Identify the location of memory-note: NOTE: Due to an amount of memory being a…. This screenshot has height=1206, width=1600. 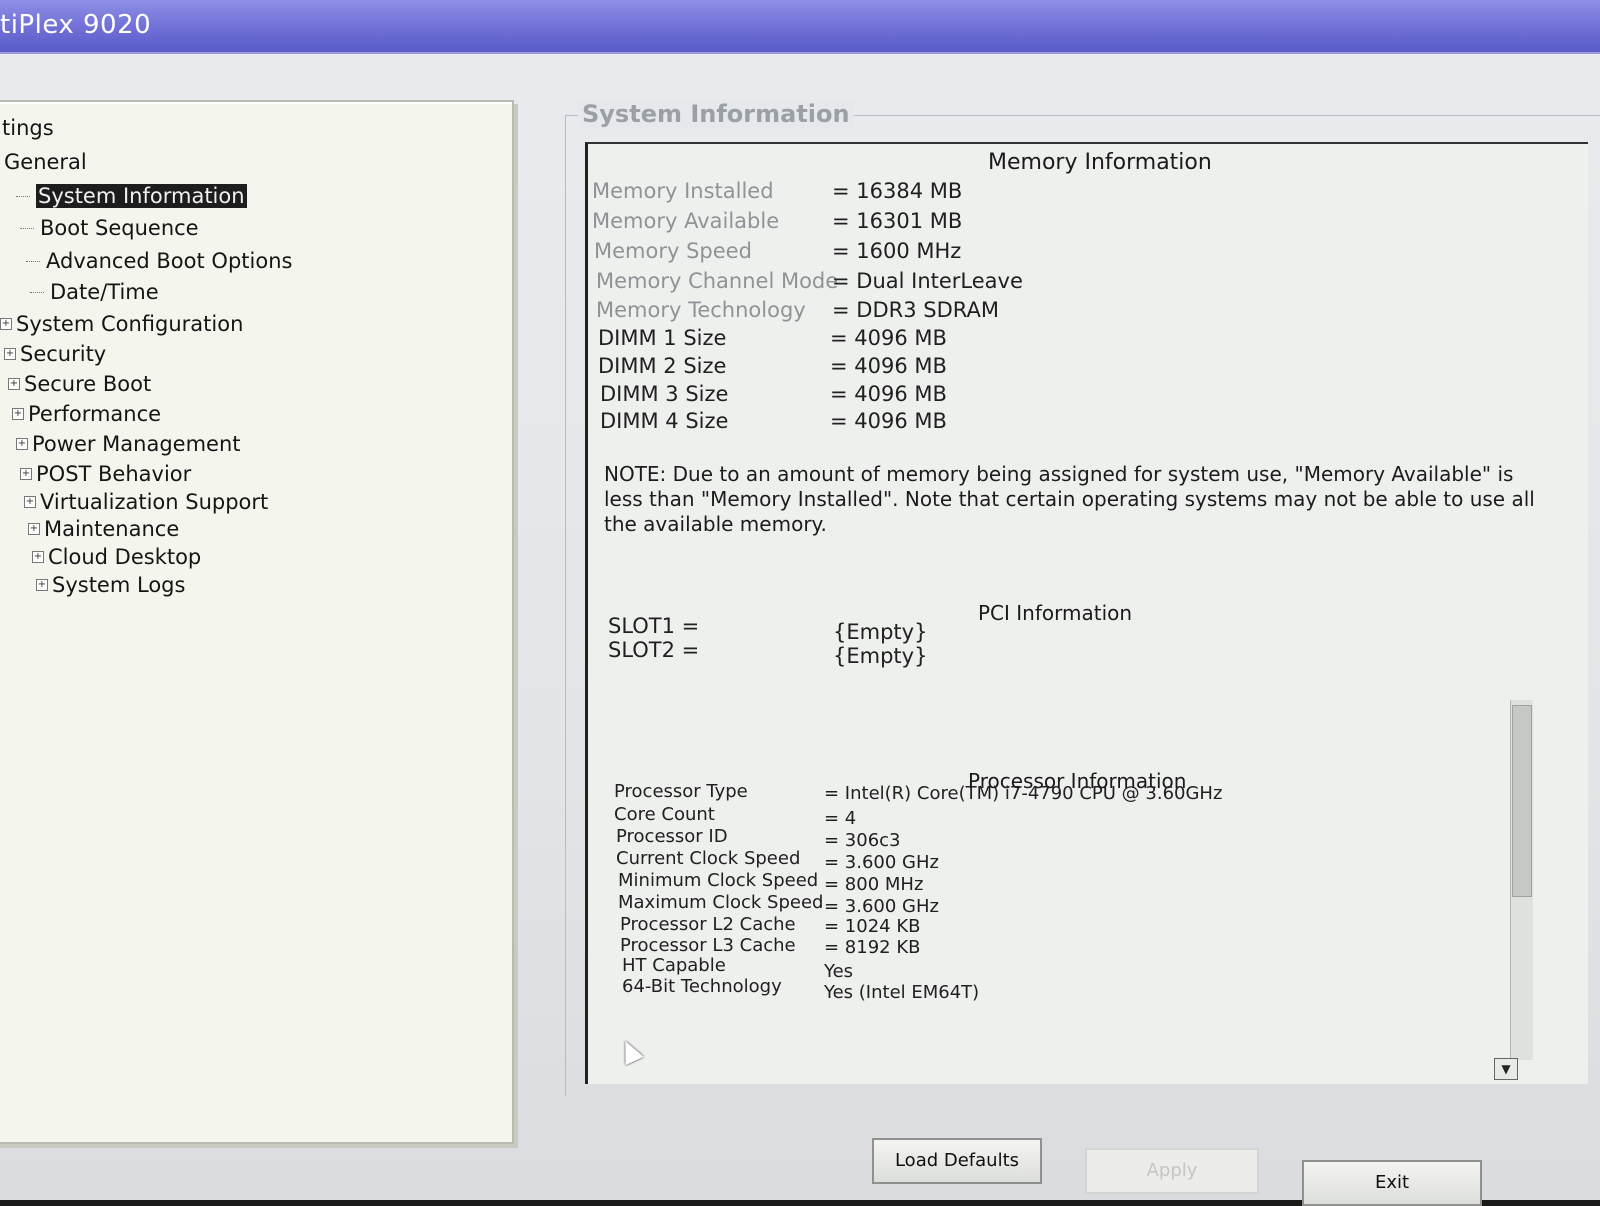
(1069, 499).